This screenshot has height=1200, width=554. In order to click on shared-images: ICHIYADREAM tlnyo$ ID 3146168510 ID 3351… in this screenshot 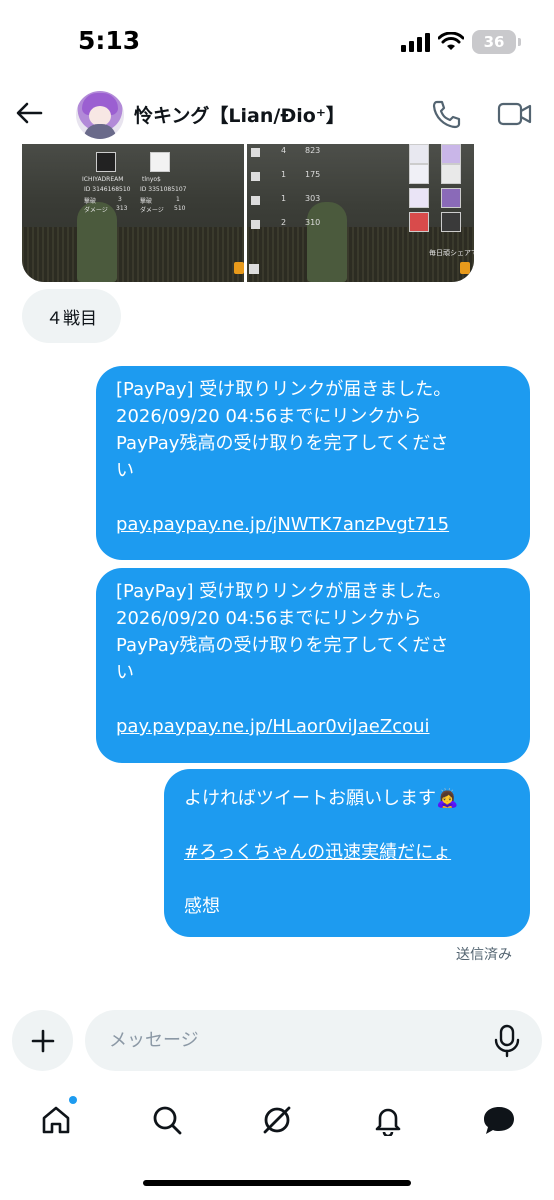, I will do `click(248, 213)`.